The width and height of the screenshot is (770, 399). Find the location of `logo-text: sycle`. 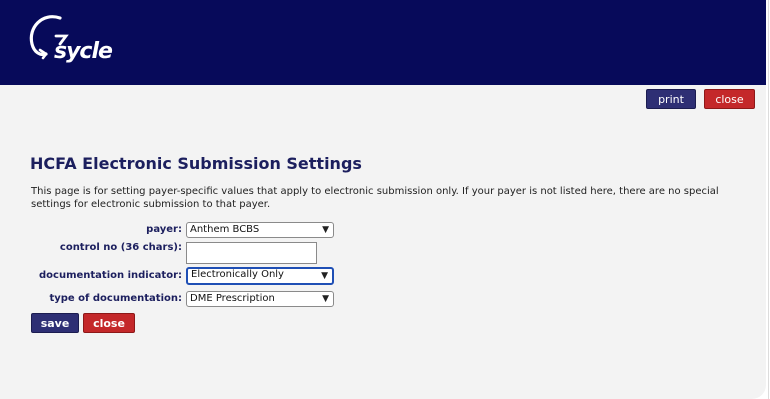

logo-text: sycle is located at coordinates (83, 51).